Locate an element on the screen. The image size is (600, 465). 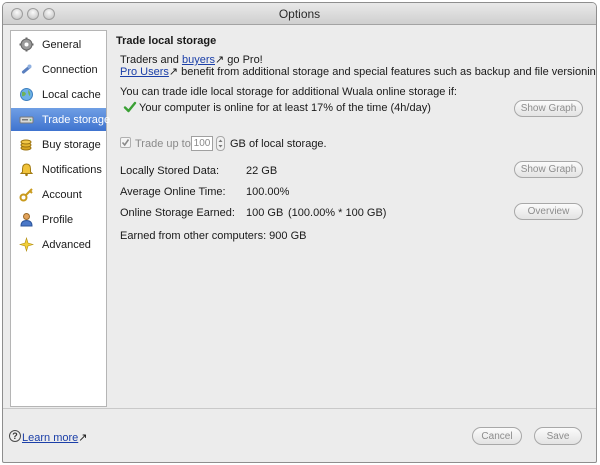
stat-detail-earned: (100.00% * 100 GB) is located at coordinates (337, 213).